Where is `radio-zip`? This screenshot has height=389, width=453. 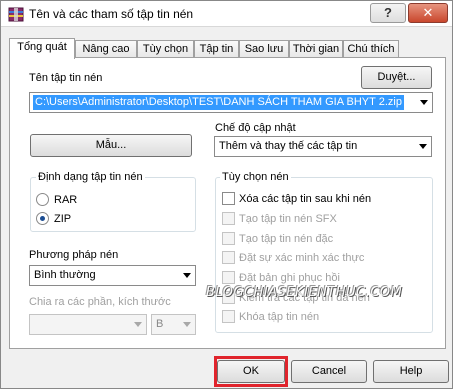 radio-zip is located at coordinates (42, 218).